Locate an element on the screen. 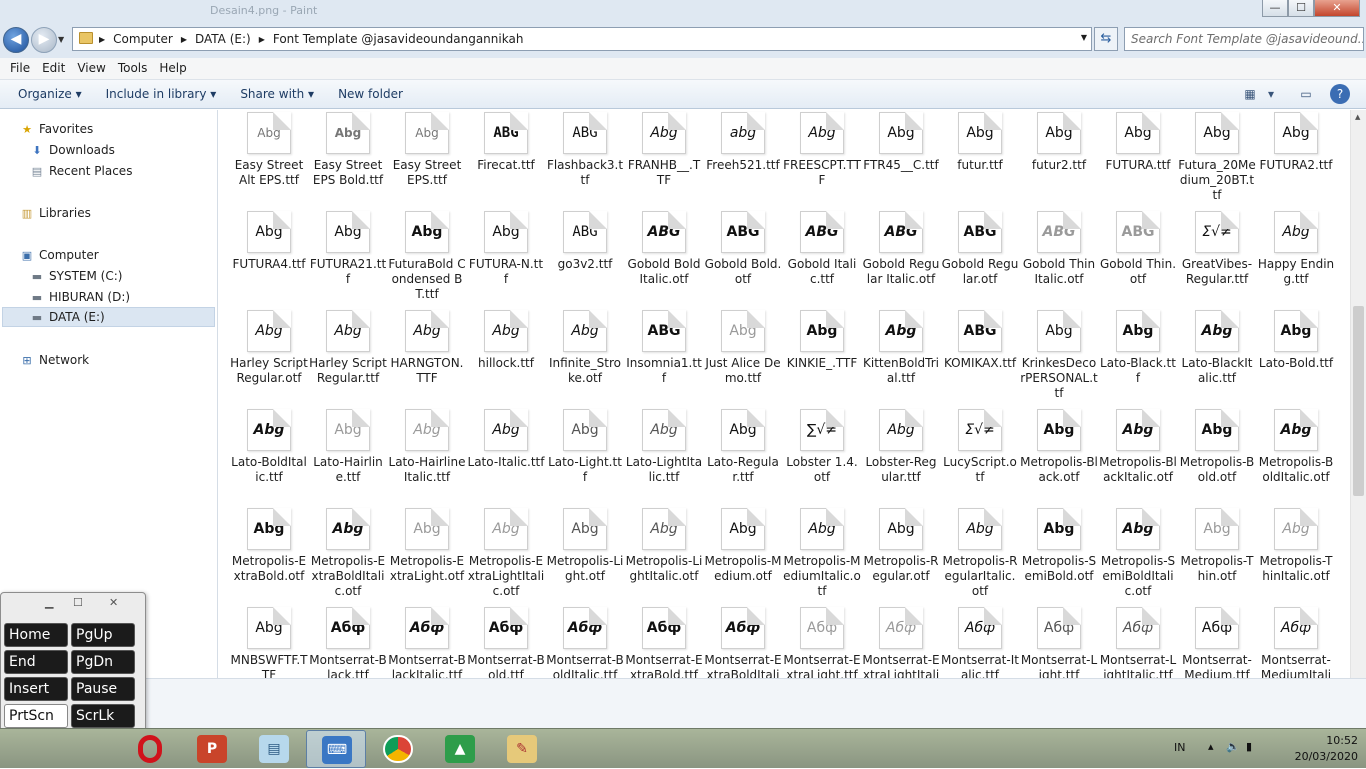 The image size is (1366, 769). file-item: ABG KOMIKAX.ttf is located at coordinates (980, 355).